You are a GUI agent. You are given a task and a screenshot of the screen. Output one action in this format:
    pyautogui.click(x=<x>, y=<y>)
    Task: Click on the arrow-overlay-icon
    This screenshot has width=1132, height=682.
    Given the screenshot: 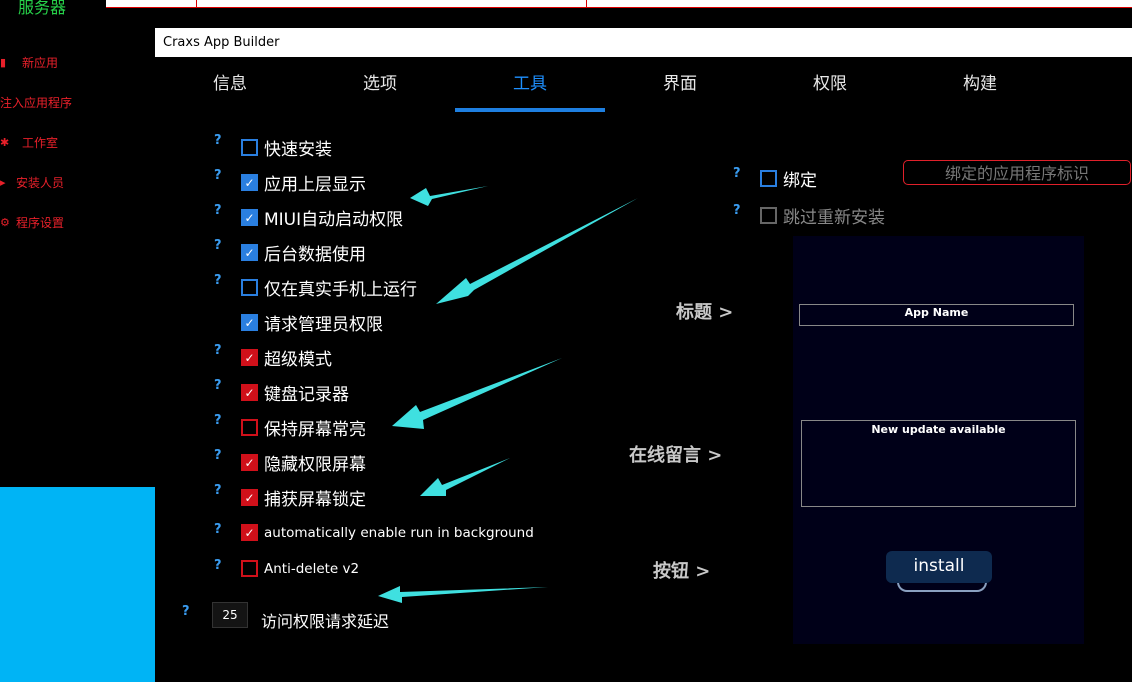 What is the action you would take?
    pyautogui.click(x=508, y=394)
    